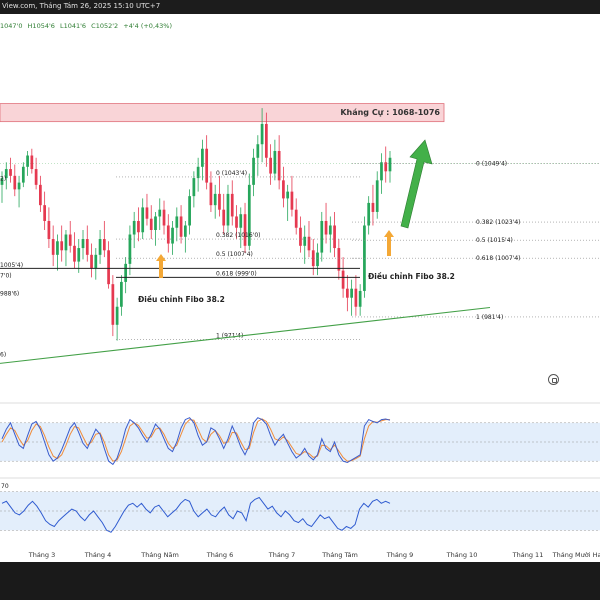 The height and width of the screenshot is (600, 600). I want to click on x-axis-label: Tháng 10, so click(462, 555).